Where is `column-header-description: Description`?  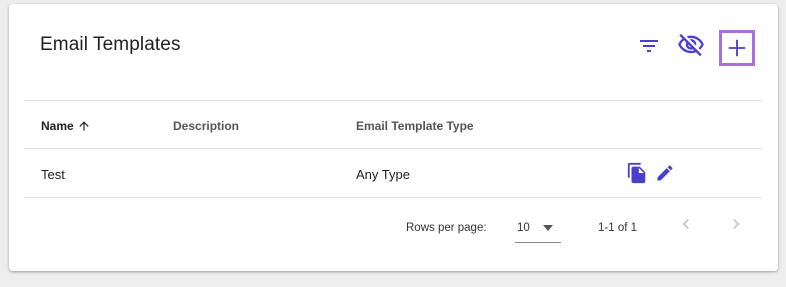
column-header-description: Description is located at coordinates (206, 126).